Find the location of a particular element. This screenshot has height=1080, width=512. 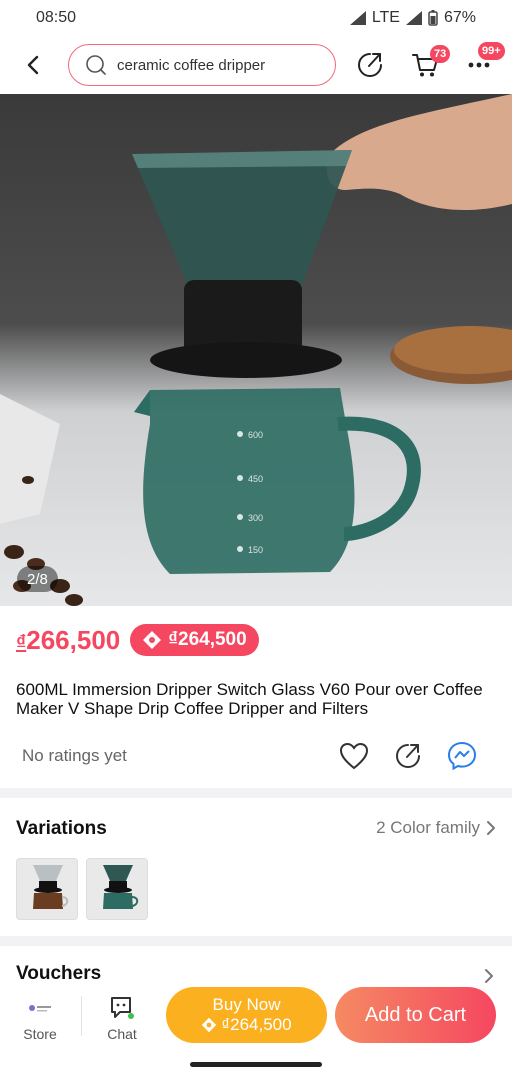

buy-now-price: ₫264,500 is located at coordinates (256, 1024).